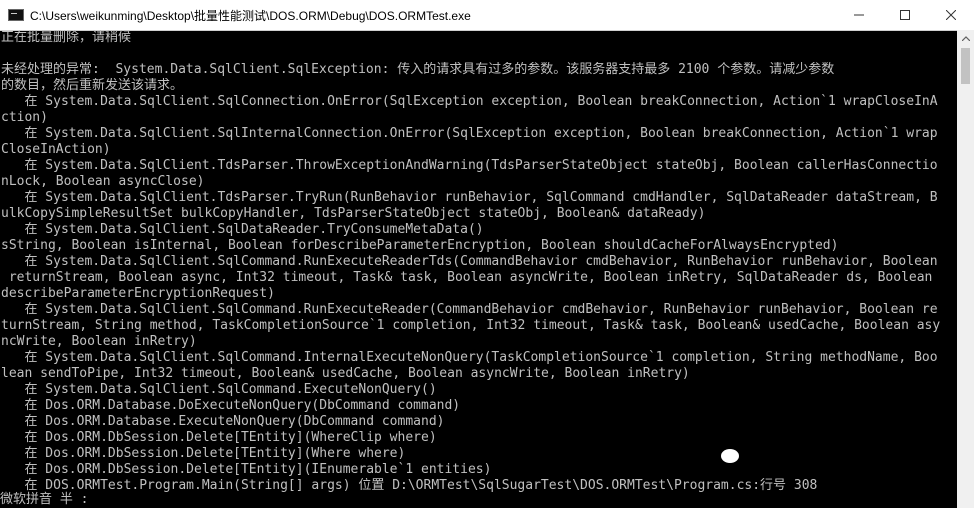 The image size is (974, 508). What do you see at coordinates (44, 499) in the screenshot?
I see `ime-status: 微软拼音 半 :` at bounding box center [44, 499].